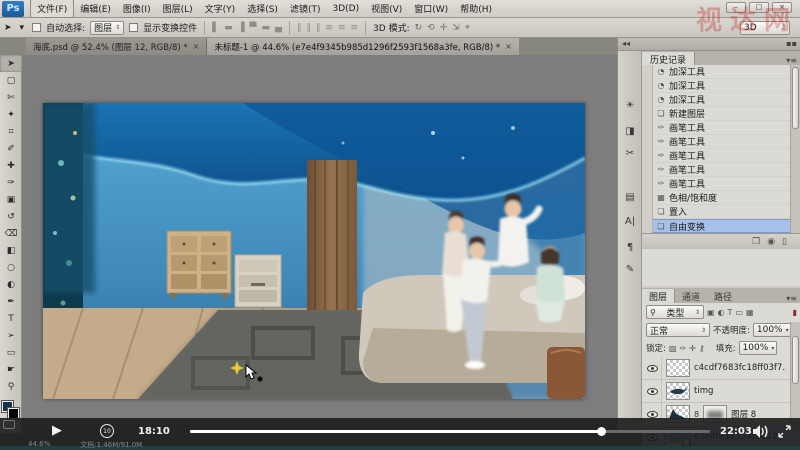 This screenshot has height=450, width=800. Describe the element at coordinates (721, 113) in the screenshot. I see `history-state: ❏ 新建图层` at that location.